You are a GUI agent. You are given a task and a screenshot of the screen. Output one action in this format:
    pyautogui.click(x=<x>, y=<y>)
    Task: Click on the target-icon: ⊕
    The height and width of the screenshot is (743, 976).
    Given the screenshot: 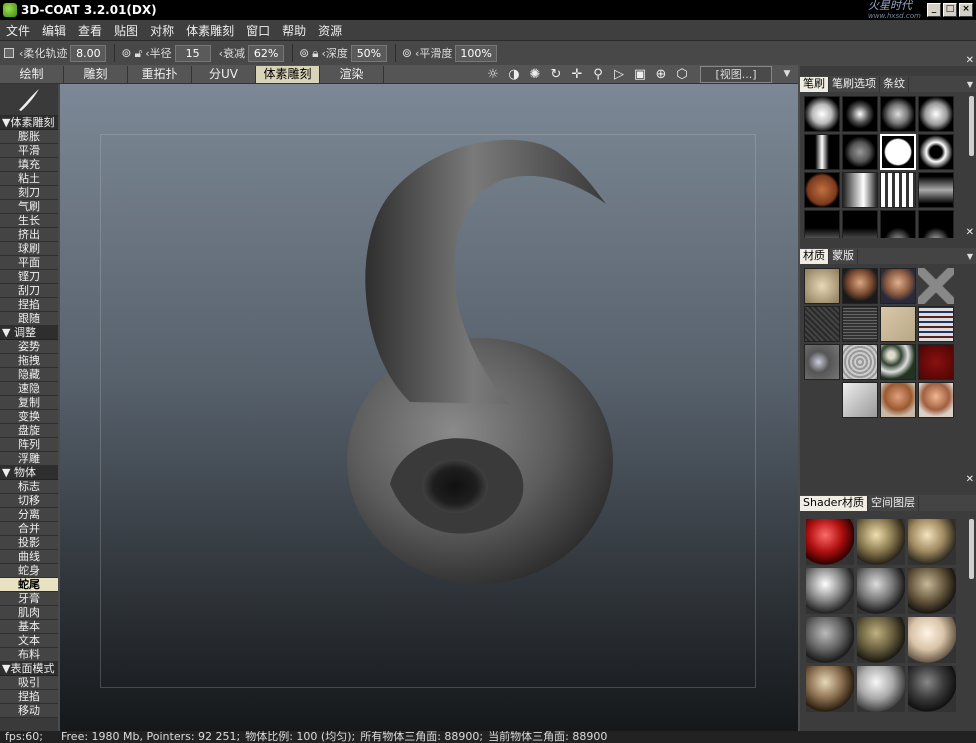 What is the action you would take?
    pyautogui.click(x=661, y=74)
    